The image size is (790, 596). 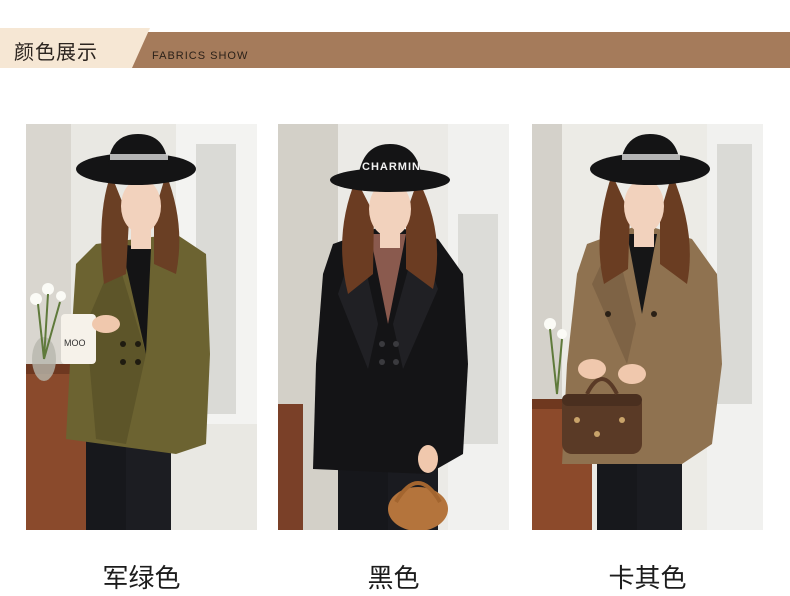 What do you see at coordinates (393, 579) in the screenshot?
I see `color-label-black: 黑色` at bounding box center [393, 579].